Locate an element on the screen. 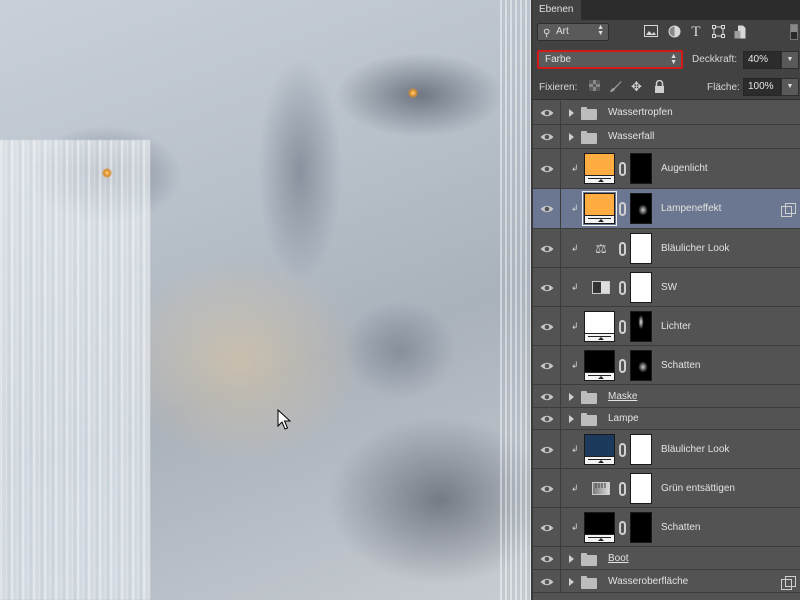 The width and height of the screenshot is (800, 600). opacity-input: 40% is located at coordinates (762, 60).